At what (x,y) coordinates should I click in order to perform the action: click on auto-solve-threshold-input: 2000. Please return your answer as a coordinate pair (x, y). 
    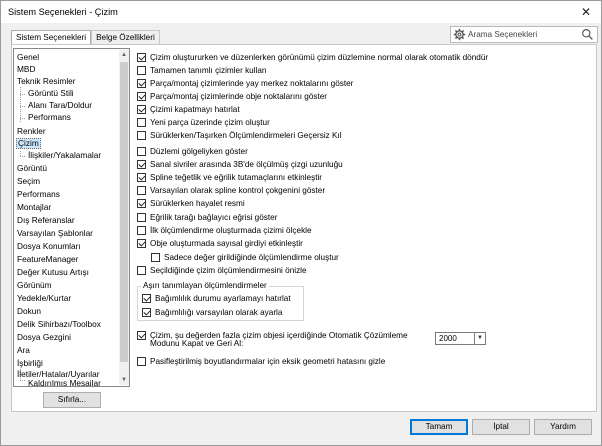
    Looking at the image, I should click on (455, 338).